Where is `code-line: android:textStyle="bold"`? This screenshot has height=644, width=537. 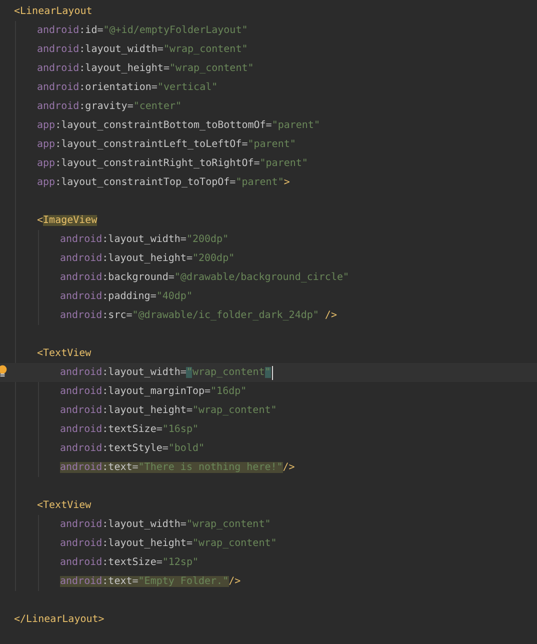
code-line: android:textStyle="bold" is located at coordinates (132, 449).